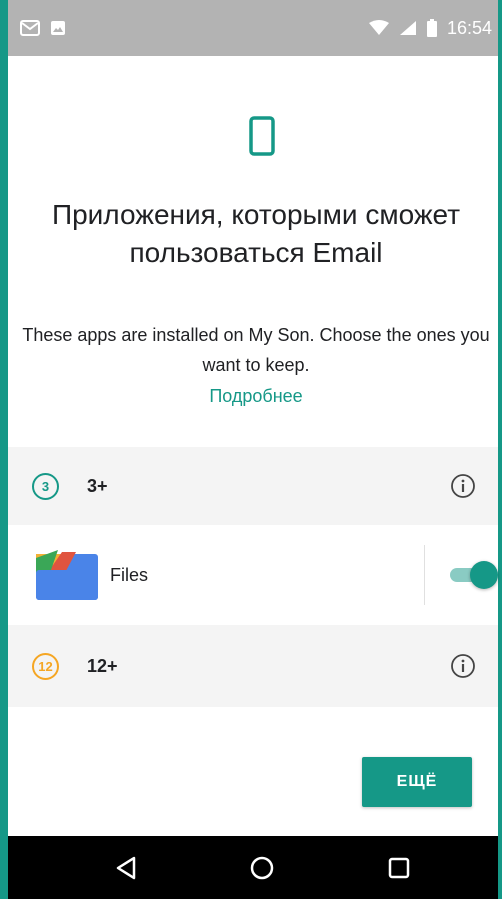 This screenshot has height=899, width=502. Describe the element at coordinates (102, 665) in the screenshot. I see `age-section-label: 12+` at that location.